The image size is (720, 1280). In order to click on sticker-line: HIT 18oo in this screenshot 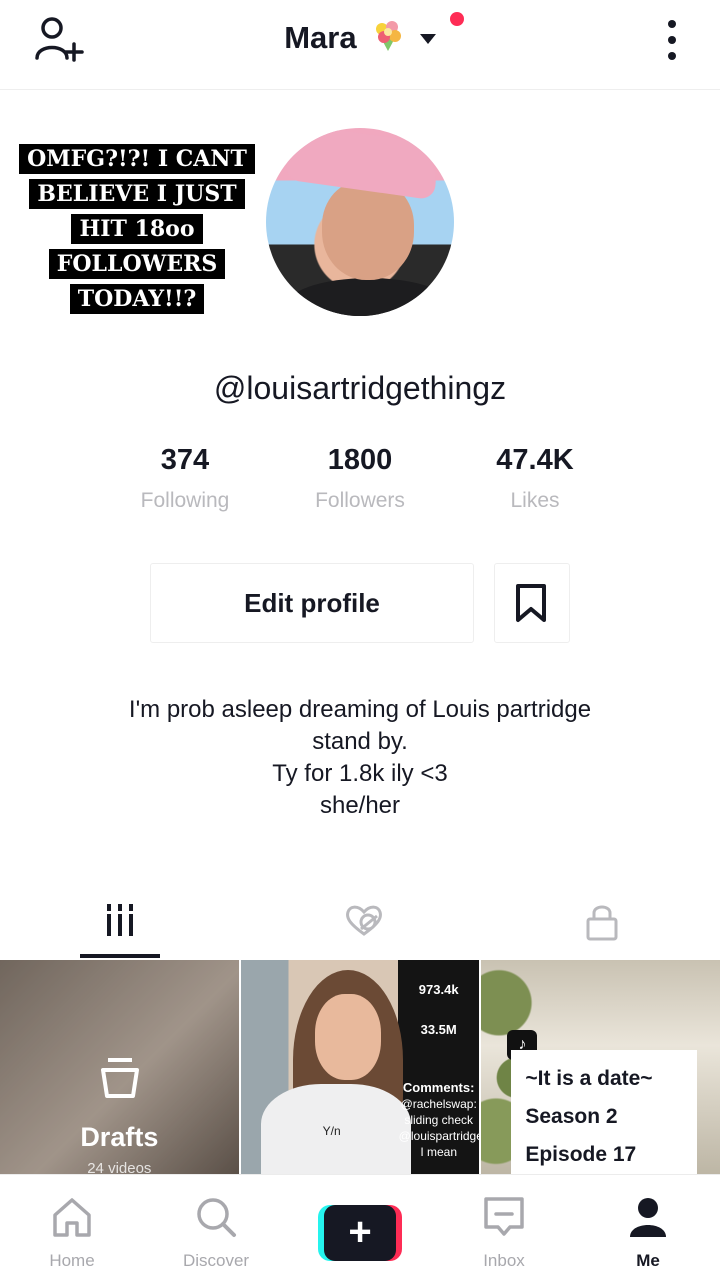, I will do `click(137, 229)`.